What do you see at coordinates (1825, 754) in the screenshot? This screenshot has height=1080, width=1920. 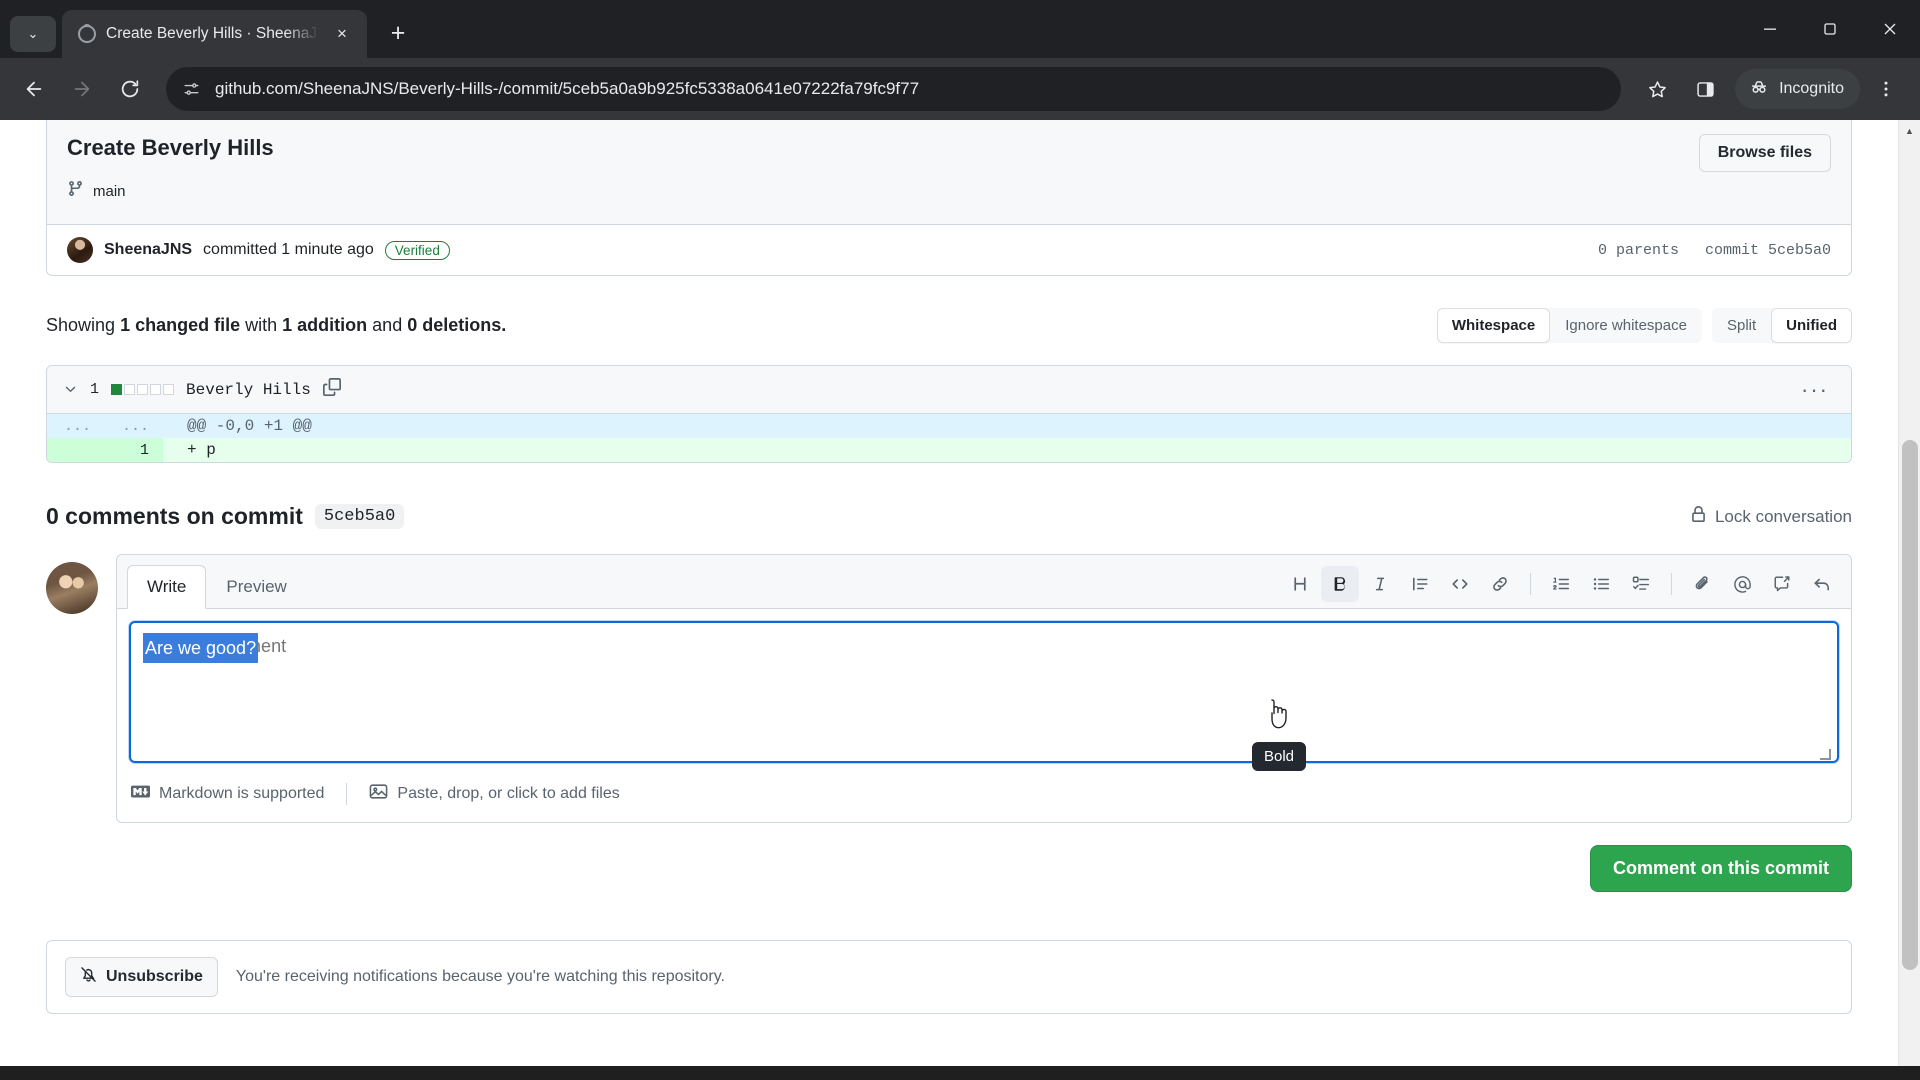 I see `textarea-resize-handle` at bounding box center [1825, 754].